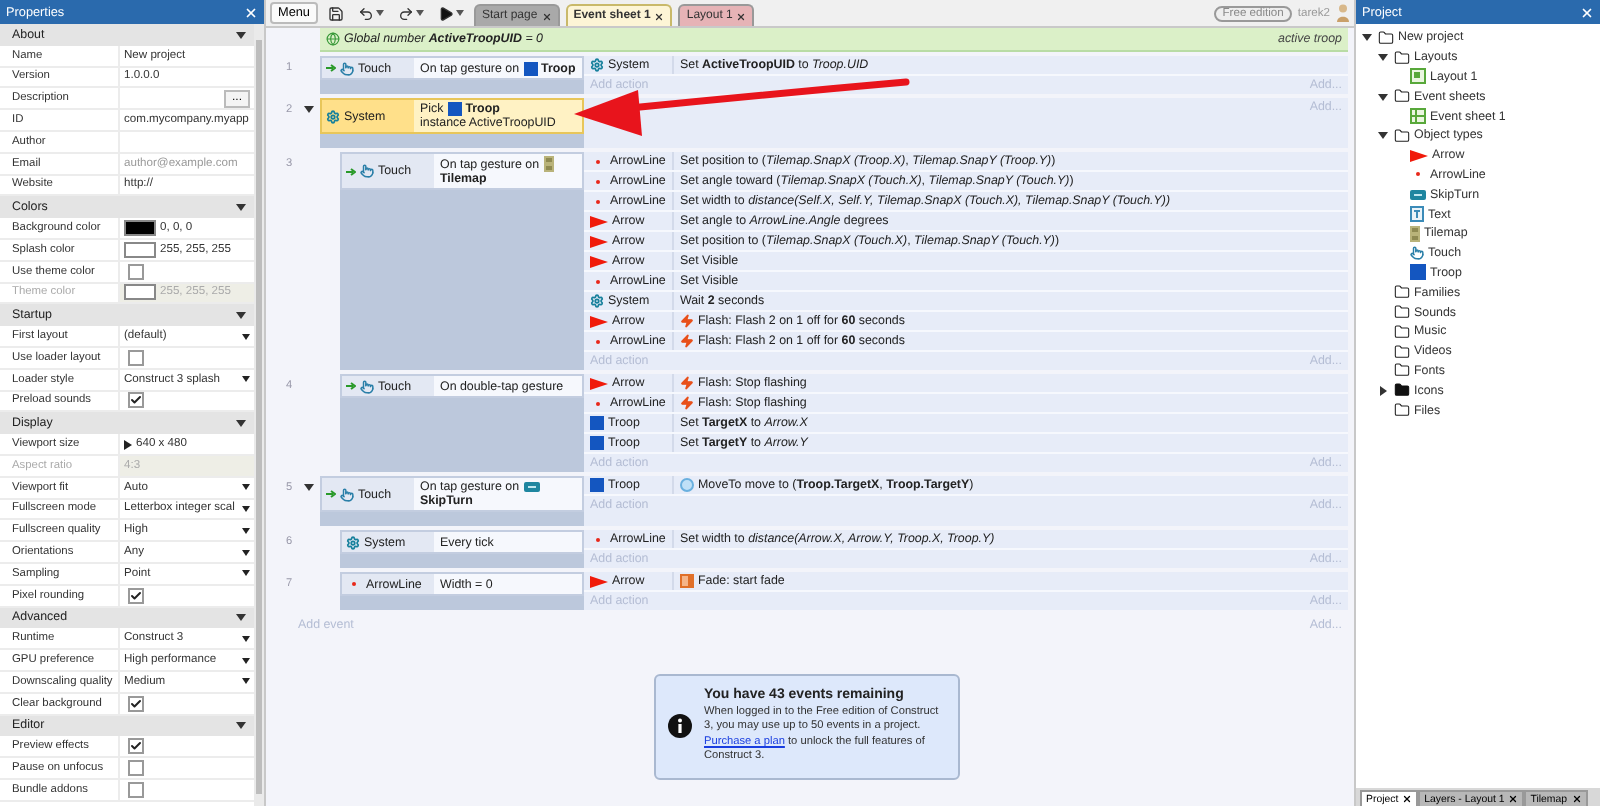 The image size is (1600, 806). Describe the element at coordinates (687, 581) in the screenshot. I see `gradient-icon` at that location.